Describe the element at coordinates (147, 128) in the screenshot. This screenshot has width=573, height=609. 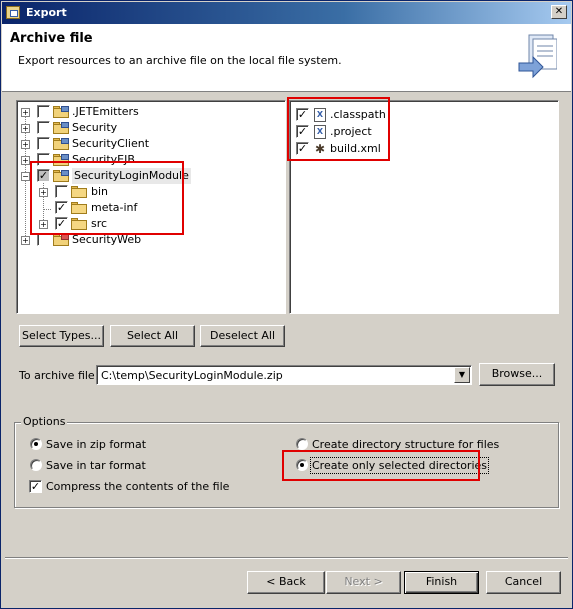
I see `tree-item-security: + Security` at that location.